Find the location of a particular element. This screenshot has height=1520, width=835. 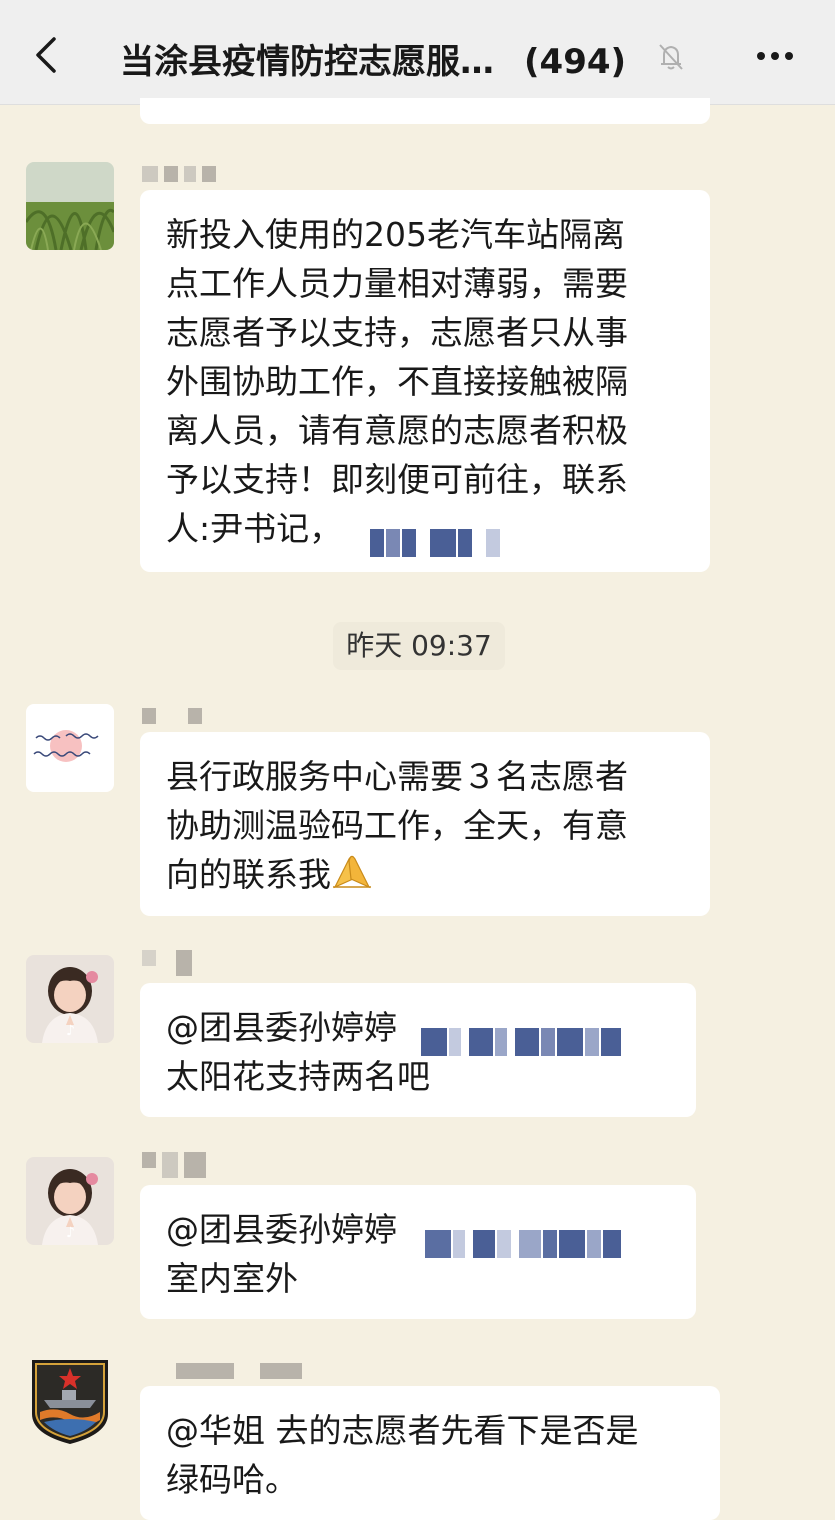

member-count: (494) is located at coordinates (575, 62).